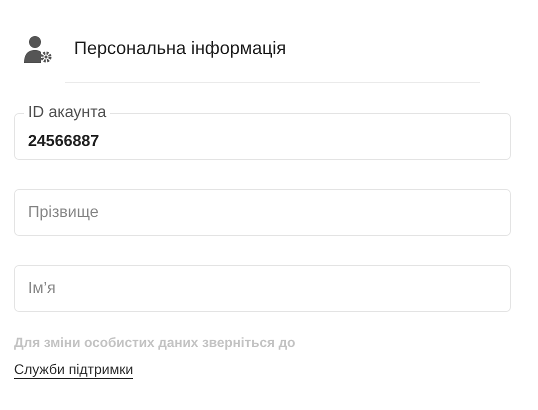 The image size is (538, 410). I want to click on support-link: Служби підтримки, so click(74, 370).